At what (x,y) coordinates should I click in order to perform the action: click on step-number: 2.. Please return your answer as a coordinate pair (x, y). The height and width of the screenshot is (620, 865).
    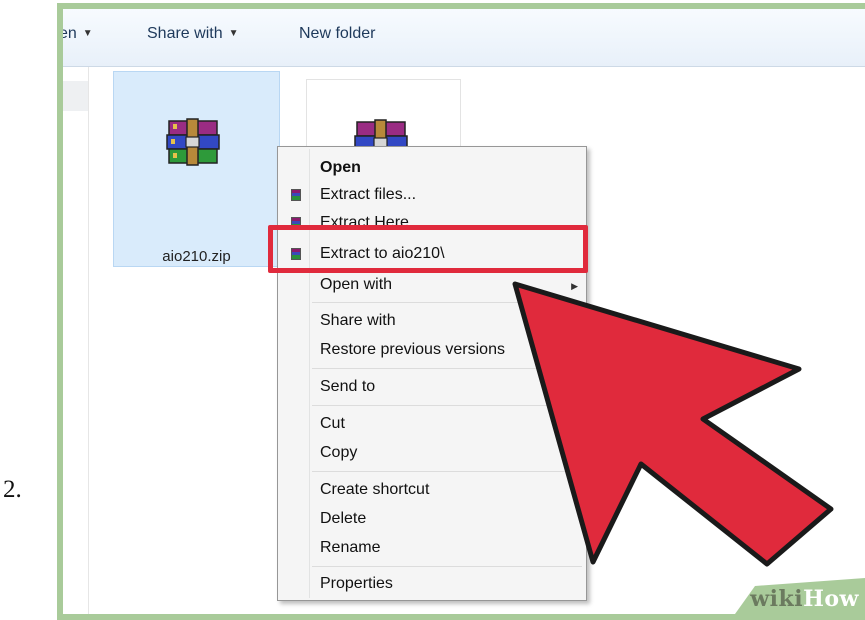
    Looking at the image, I should click on (12, 489).